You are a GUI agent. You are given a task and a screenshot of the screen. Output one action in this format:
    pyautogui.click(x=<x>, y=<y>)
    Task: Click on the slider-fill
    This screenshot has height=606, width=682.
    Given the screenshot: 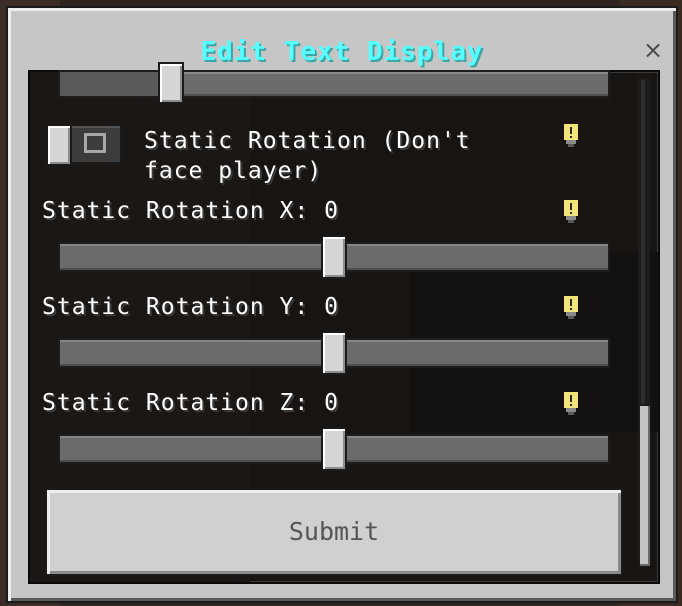 What is the action you would take?
    pyautogui.click(x=112, y=84)
    